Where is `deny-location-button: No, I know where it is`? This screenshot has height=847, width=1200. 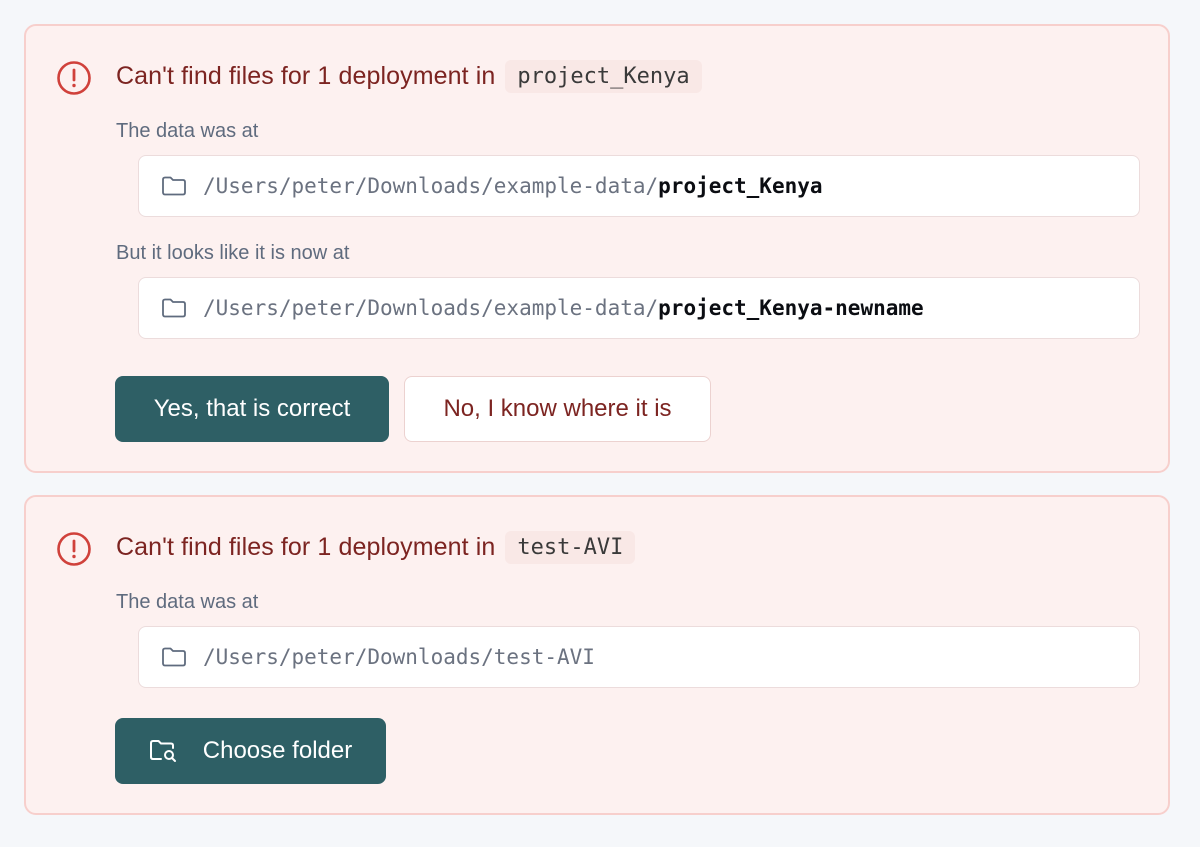 deny-location-button: No, I know where it is is located at coordinates (557, 409).